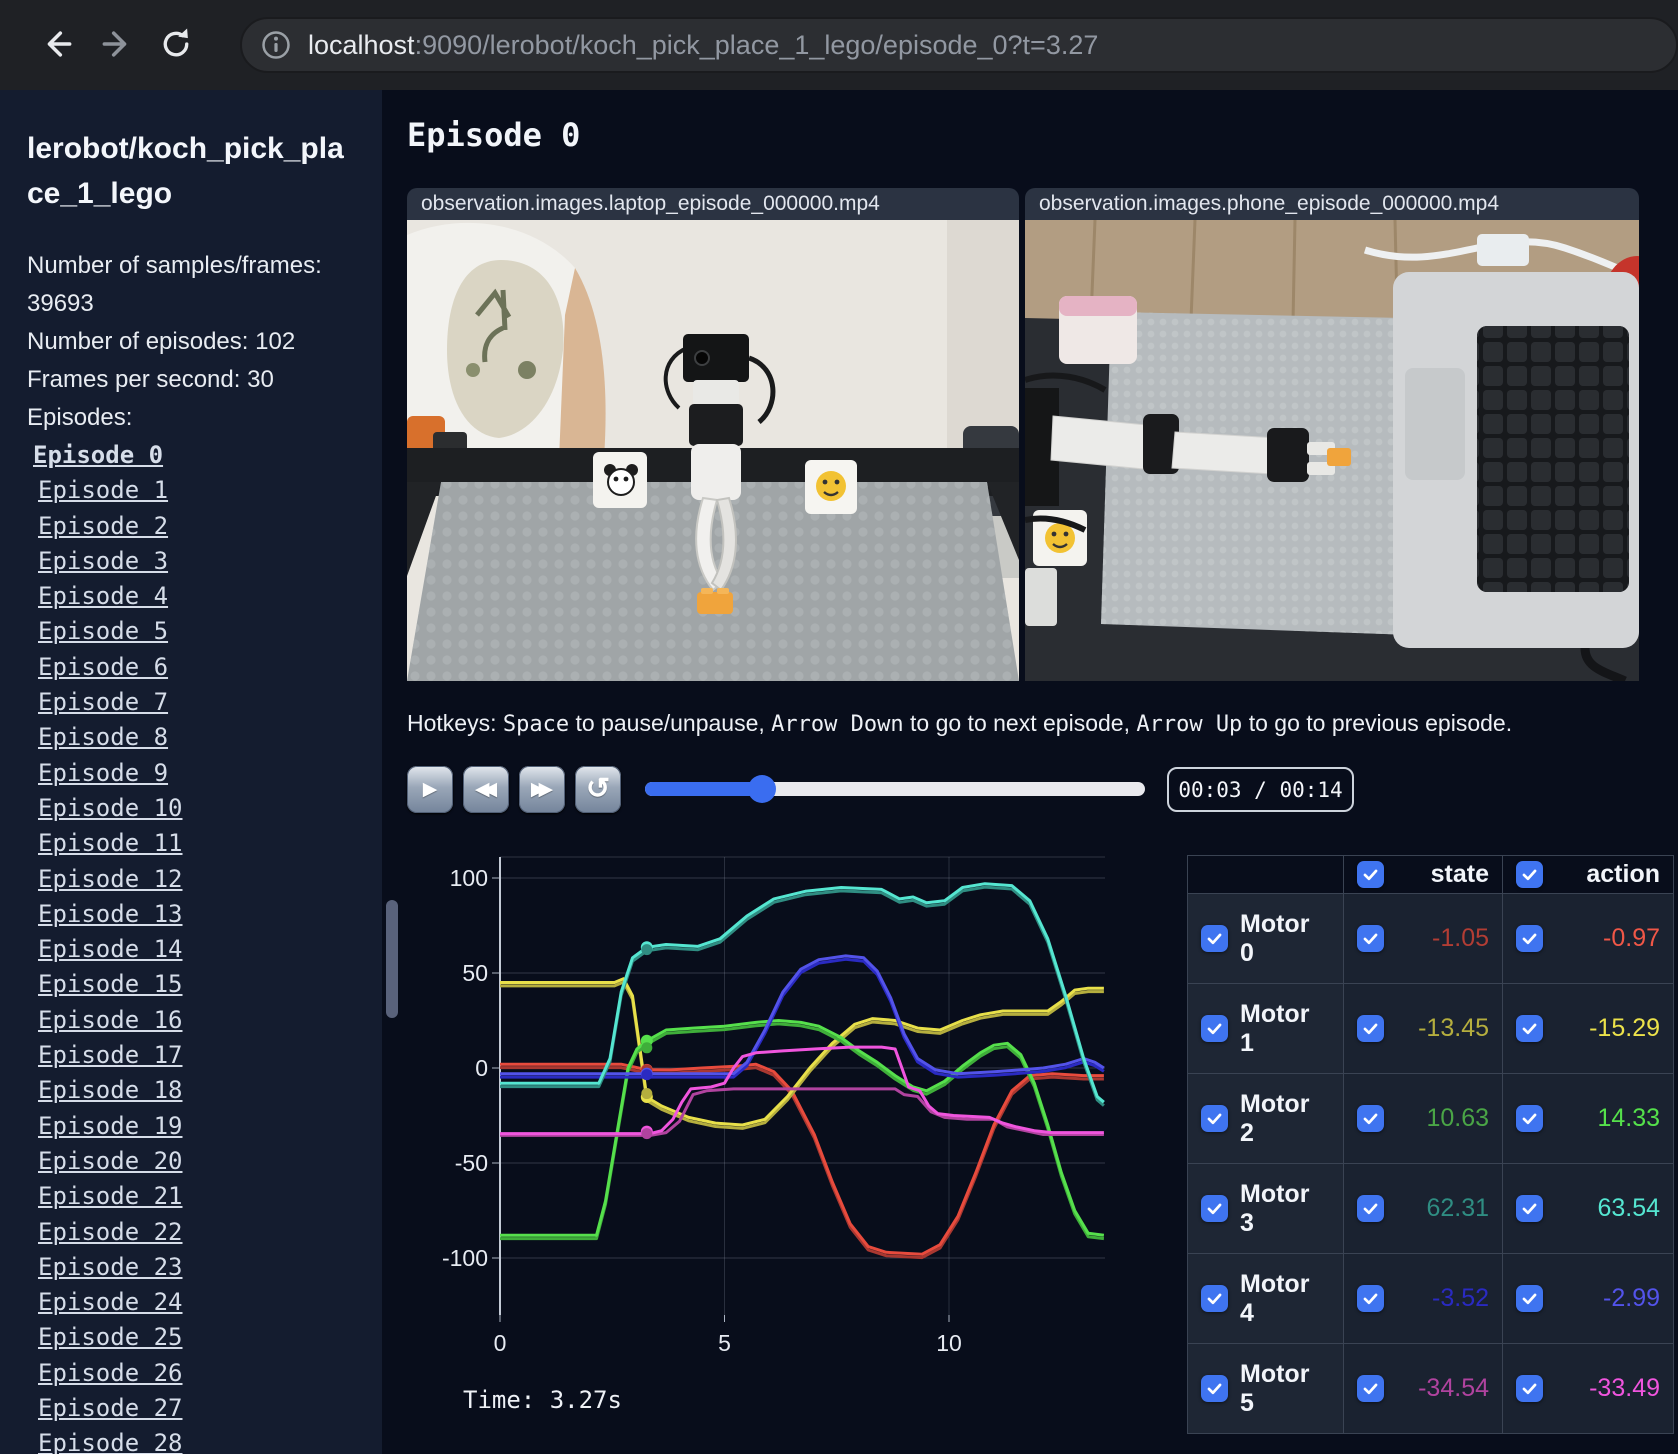 The image size is (1678, 1454). What do you see at coordinates (176, 44) in the screenshot?
I see `reload-icon` at bounding box center [176, 44].